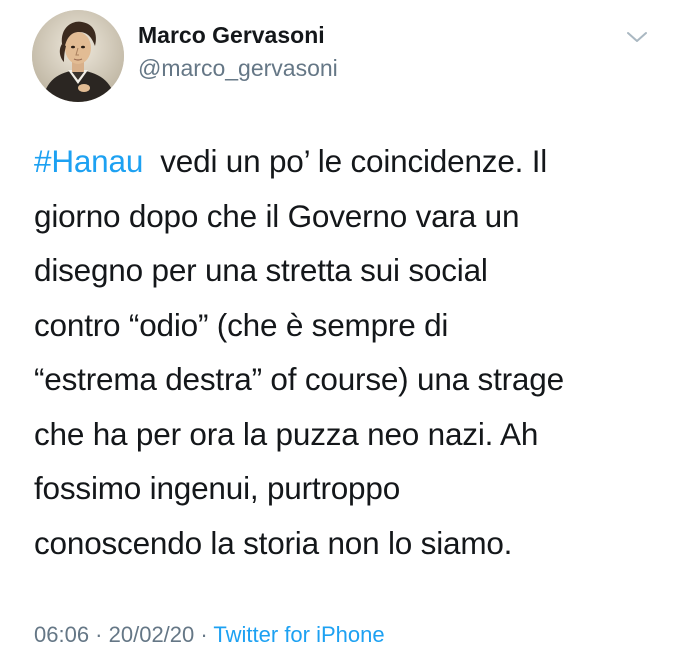 The image size is (680, 669). I want to click on tweet-line-5: “estrema destra” of course) una strage, so click(299, 379).